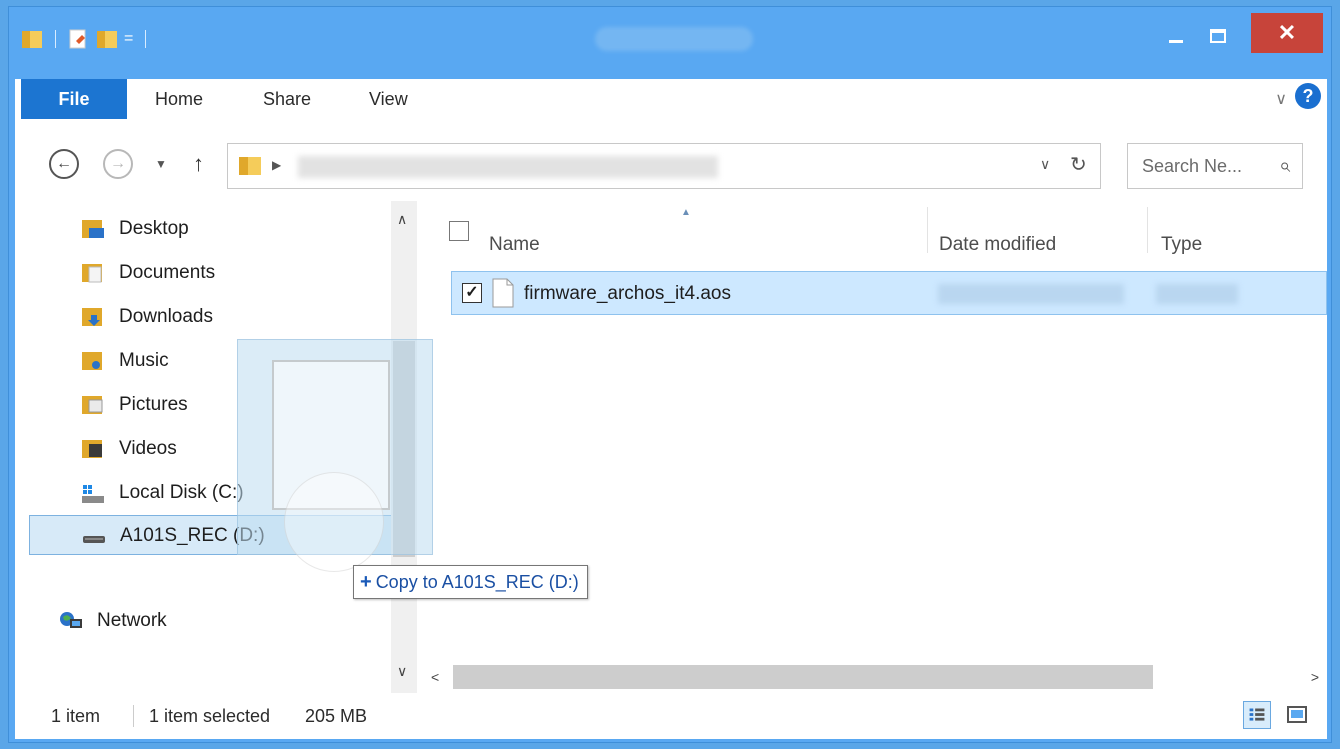  Describe the element at coordinates (388, 99) in the screenshot. I see `tab-view: View` at that location.